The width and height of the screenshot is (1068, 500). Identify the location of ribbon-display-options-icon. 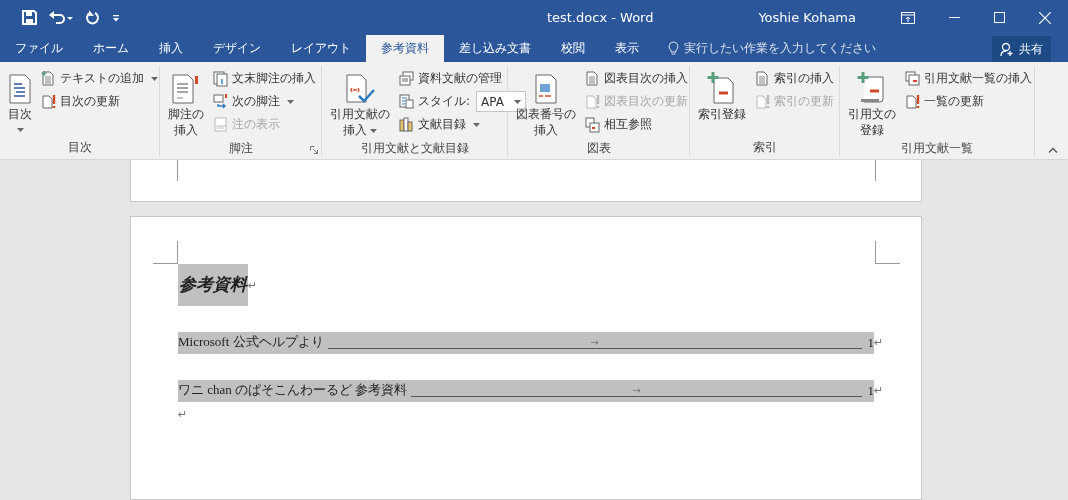
(908, 17).